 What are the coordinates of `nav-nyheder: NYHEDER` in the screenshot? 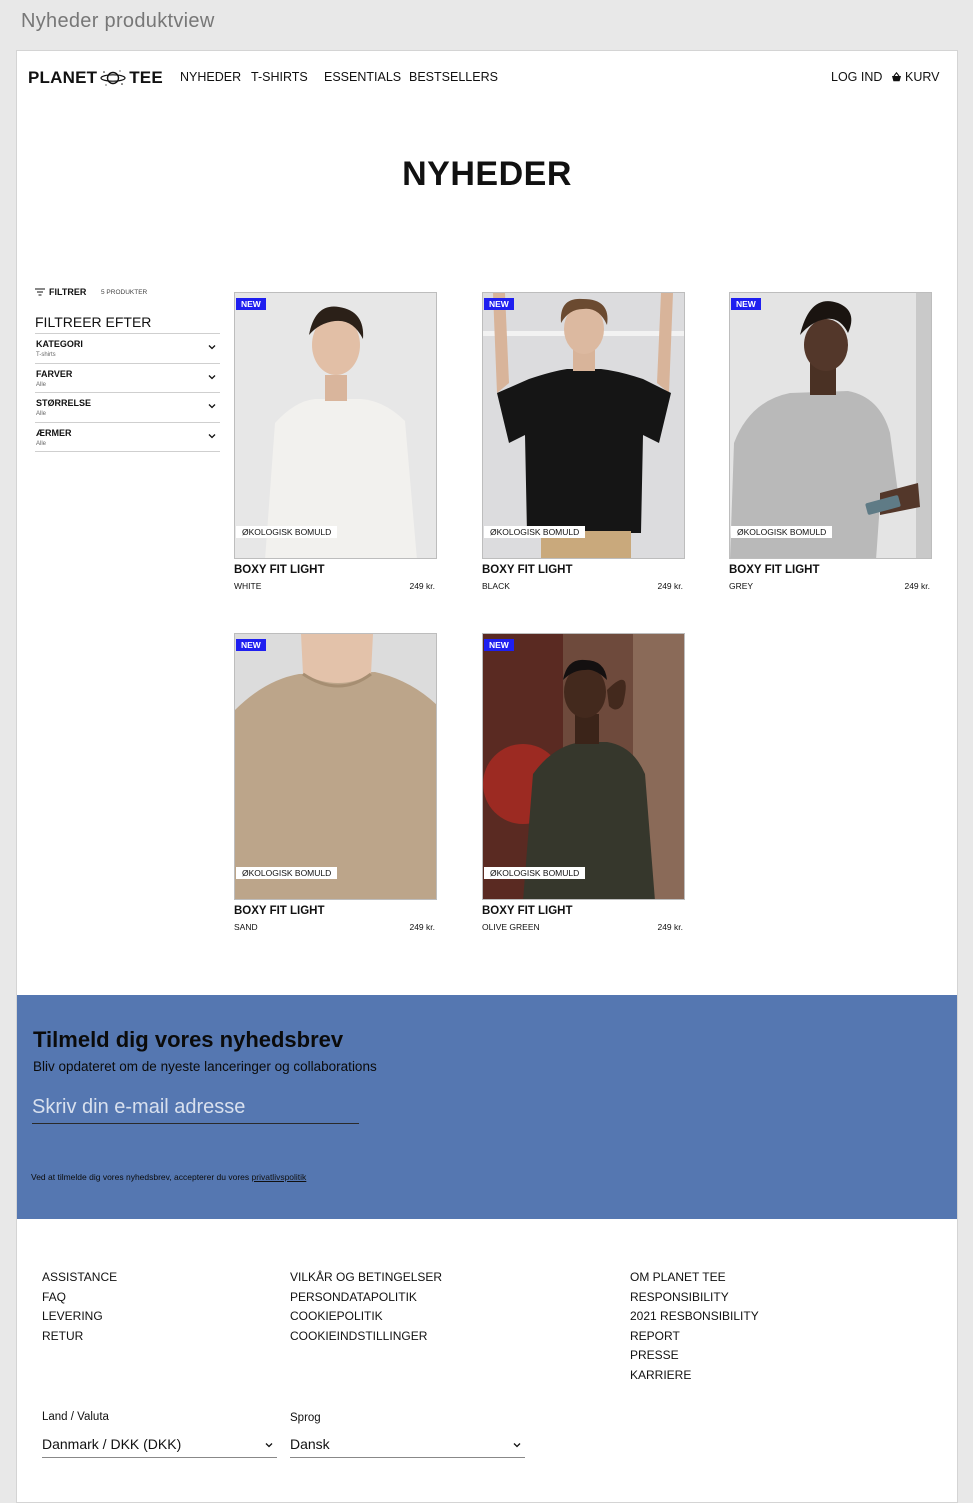 It's located at (210, 77).